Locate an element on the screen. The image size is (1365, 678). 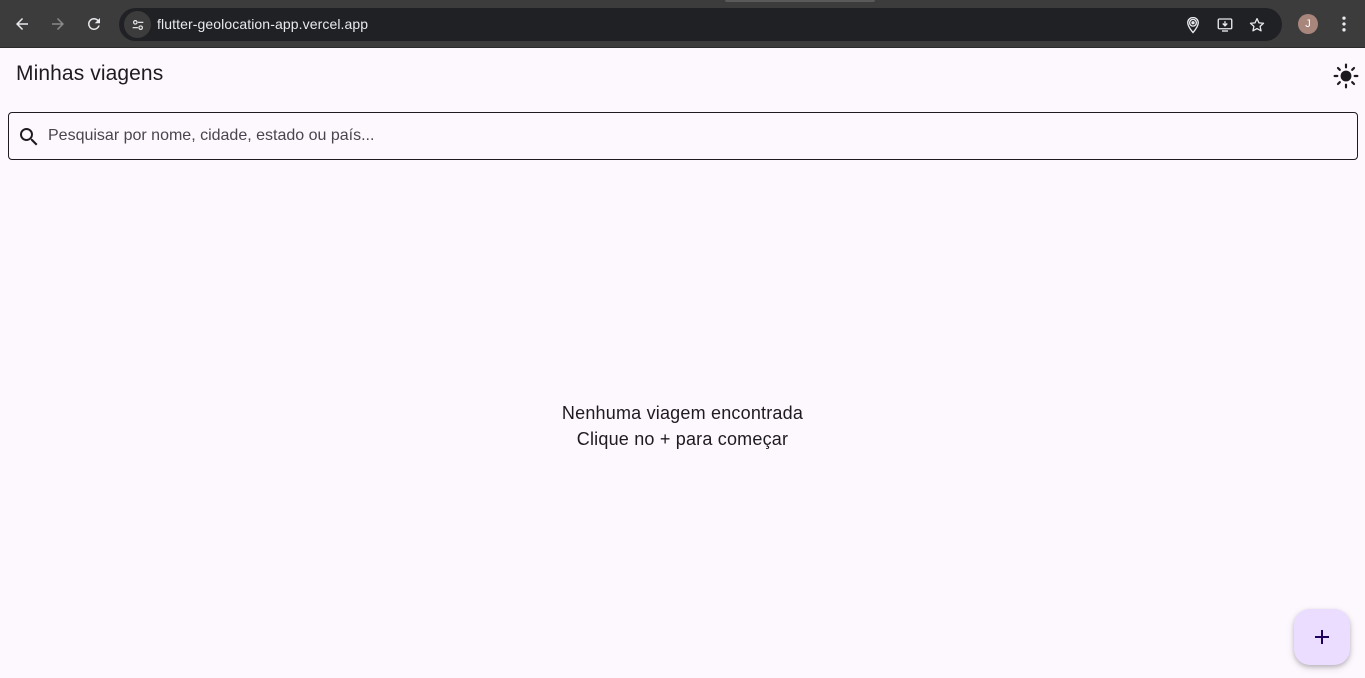
reload-icon is located at coordinates (93, 23).